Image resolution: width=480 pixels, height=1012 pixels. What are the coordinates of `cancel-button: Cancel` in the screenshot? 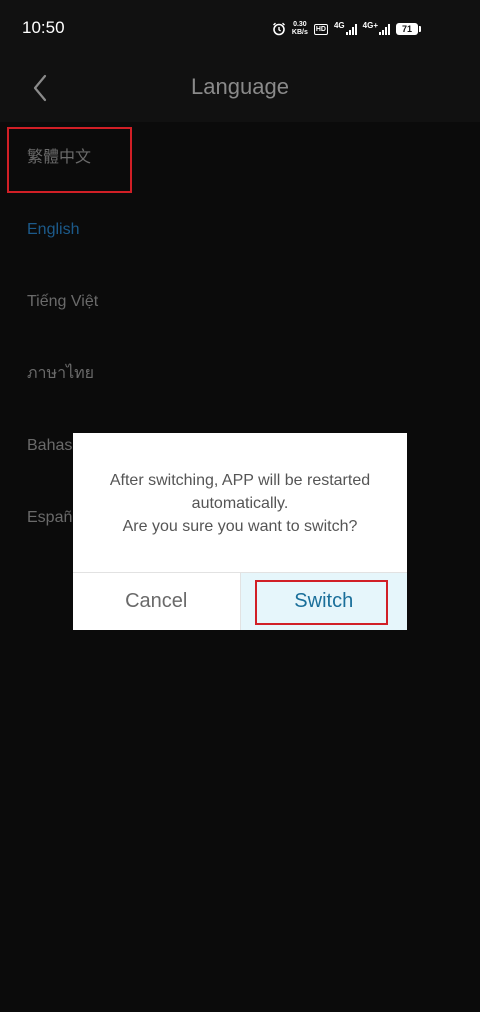 It's located at (157, 601).